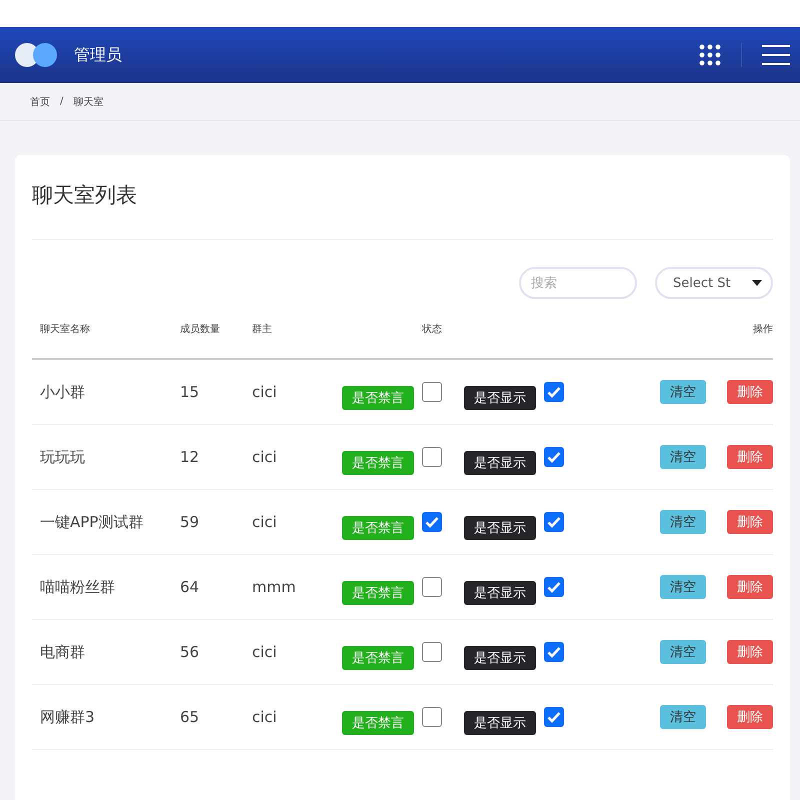 This screenshot has height=800, width=800. I want to click on table-cell-text: 15, so click(190, 392).